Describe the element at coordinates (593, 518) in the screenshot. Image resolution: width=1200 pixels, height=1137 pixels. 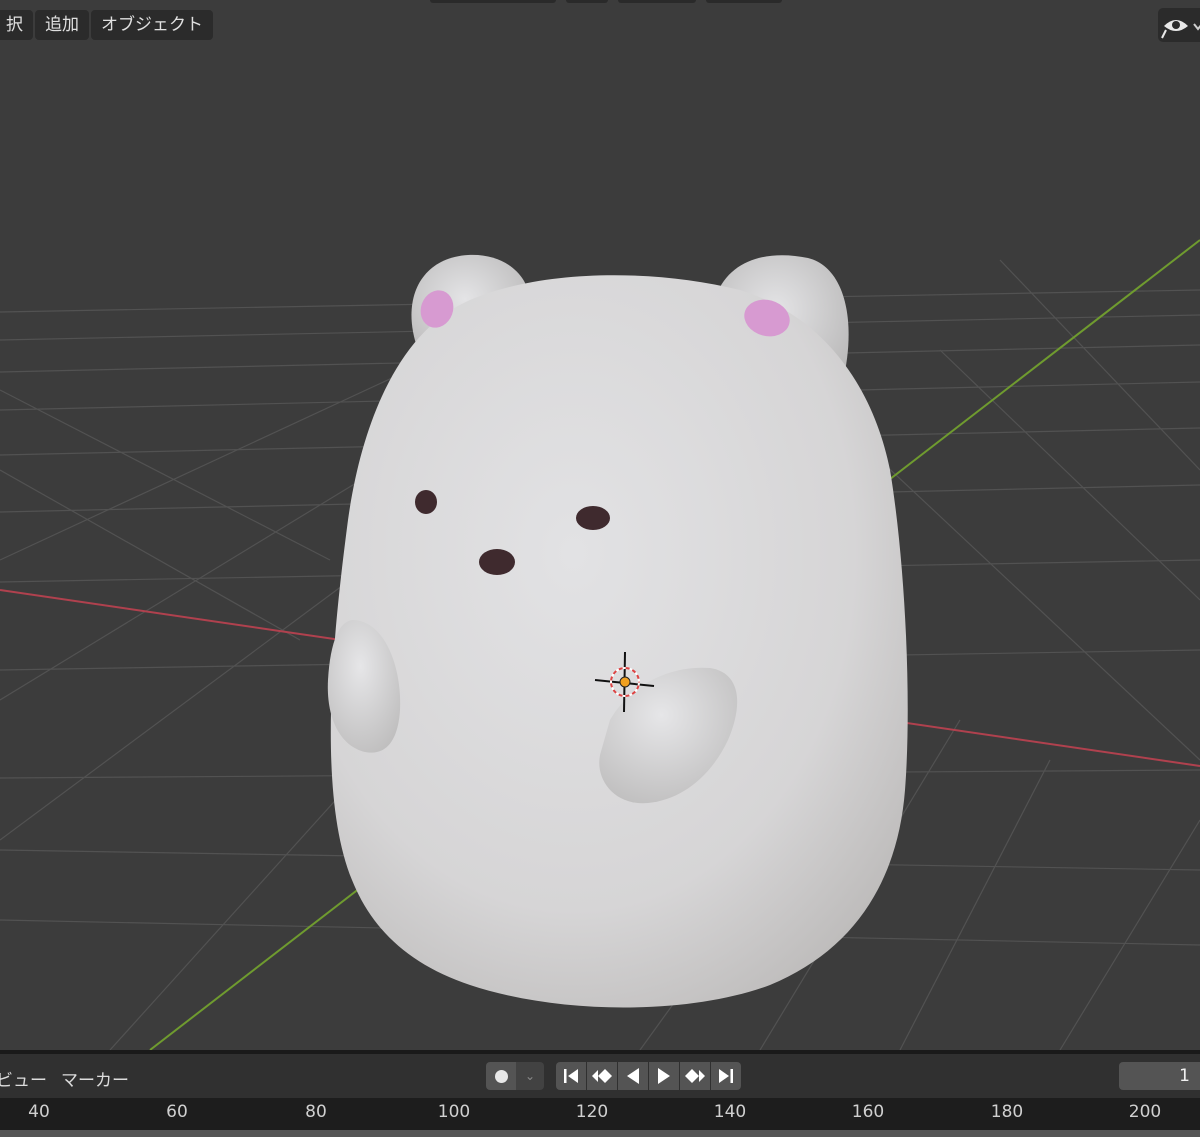
I see `eye-right` at that location.